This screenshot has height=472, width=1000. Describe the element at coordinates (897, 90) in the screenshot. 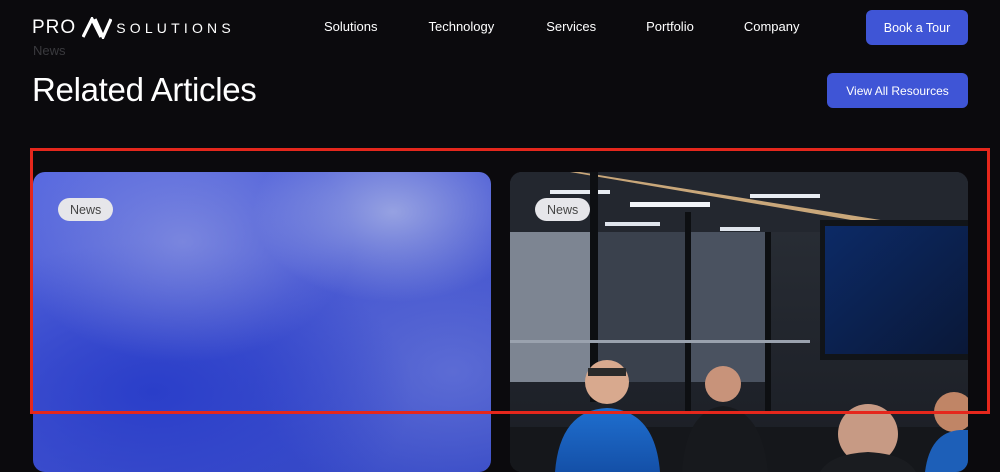

I see `view-all-resources-button: View All Resources` at that location.